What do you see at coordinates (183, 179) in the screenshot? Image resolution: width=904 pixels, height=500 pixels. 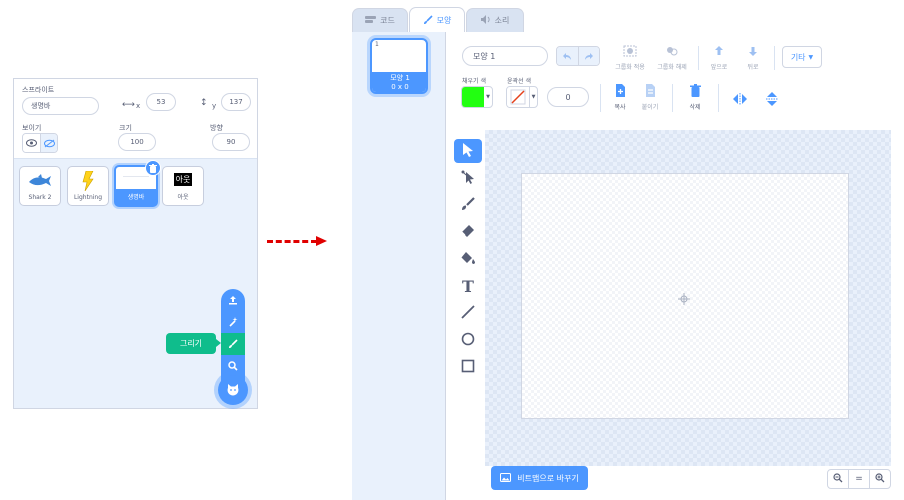 I see `sprite-thumb-text: 아웃` at bounding box center [183, 179].